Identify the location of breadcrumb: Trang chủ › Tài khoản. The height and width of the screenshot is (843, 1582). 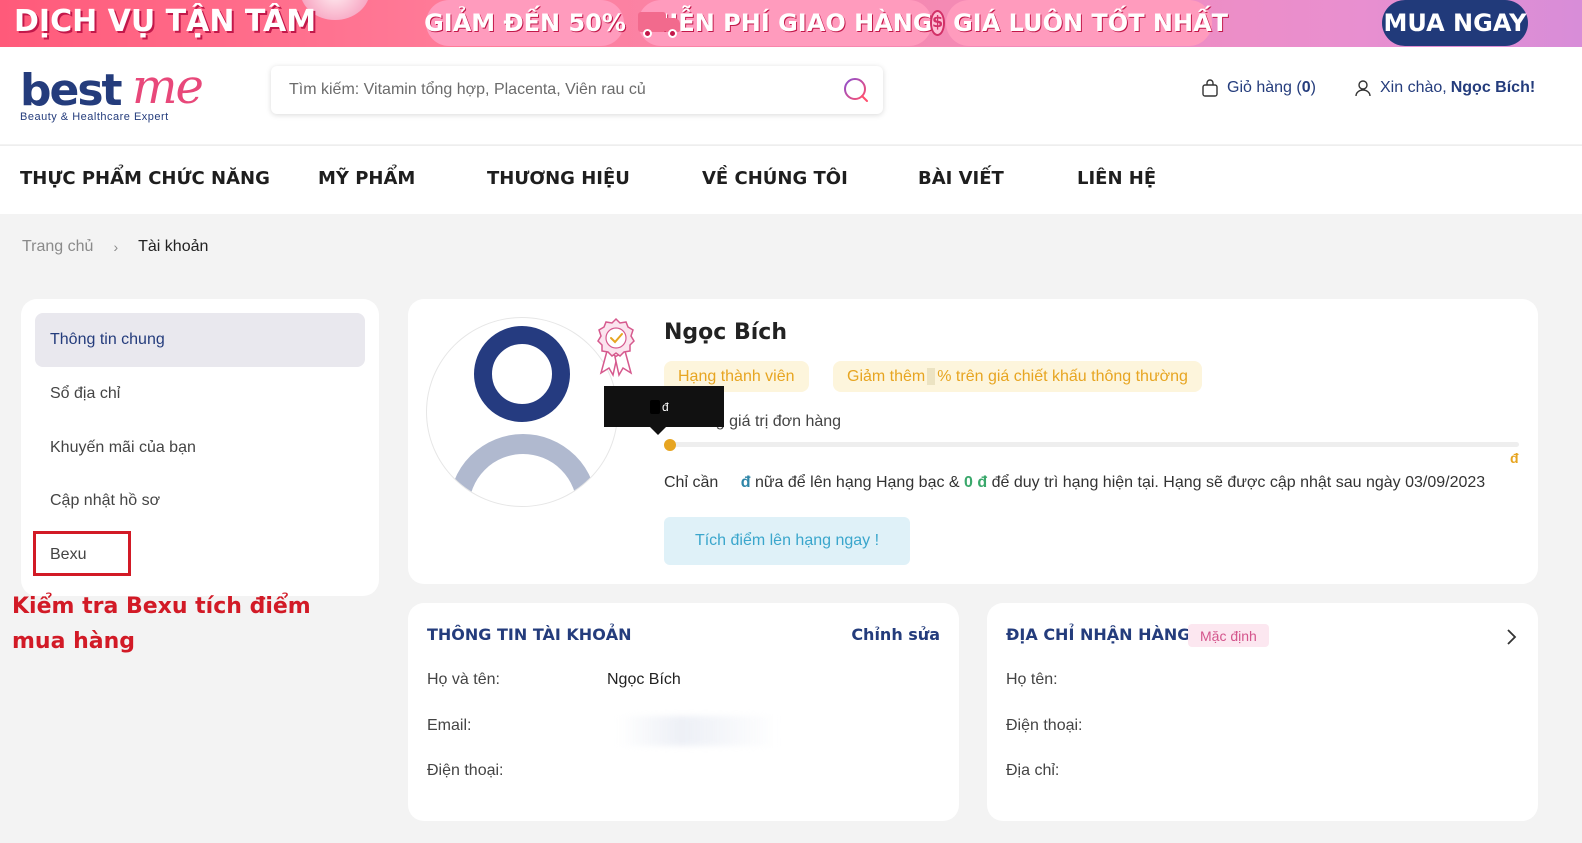
(115, 247).